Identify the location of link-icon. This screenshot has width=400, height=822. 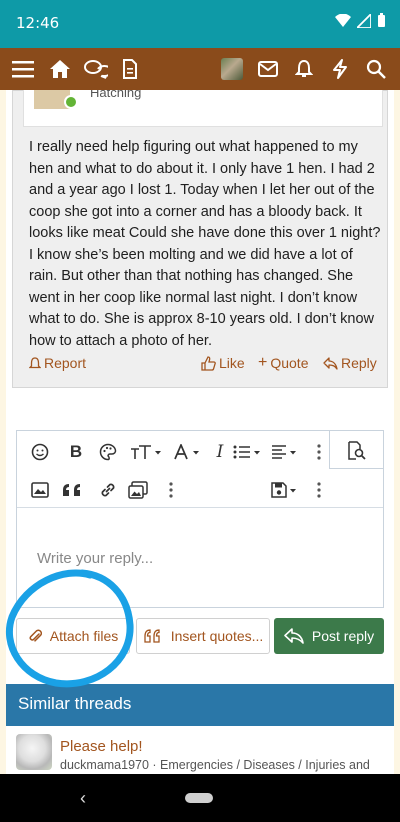
(108, 490).